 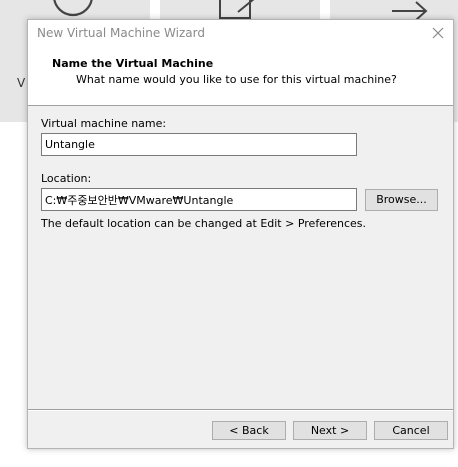 What do you see at coordinates (199, 144) in the screenshot?
I see `vm-name-input` at bounding box center [199, 144].